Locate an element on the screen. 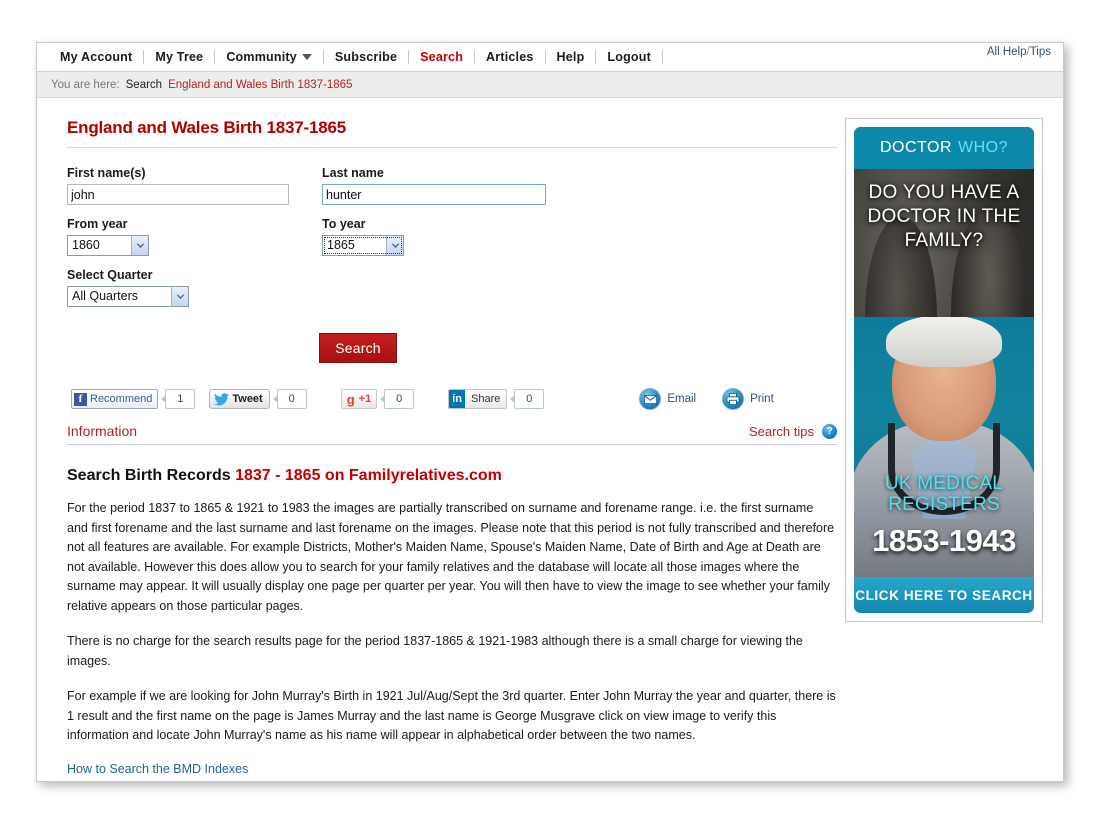 The width and height of the screenshot is (1100, 827). search-tips-group: Search tips ? is located at coordinates (793, 431).